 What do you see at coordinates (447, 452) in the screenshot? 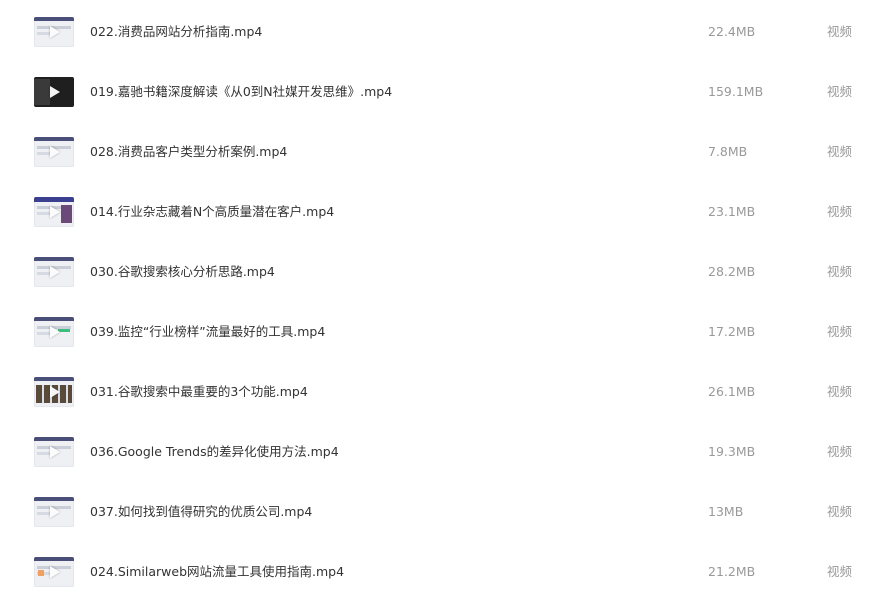
I see `file-row: 036.Google Trends的差异化使用方法.mp4 19.3MB 视频` at bounding box center [447, 452].